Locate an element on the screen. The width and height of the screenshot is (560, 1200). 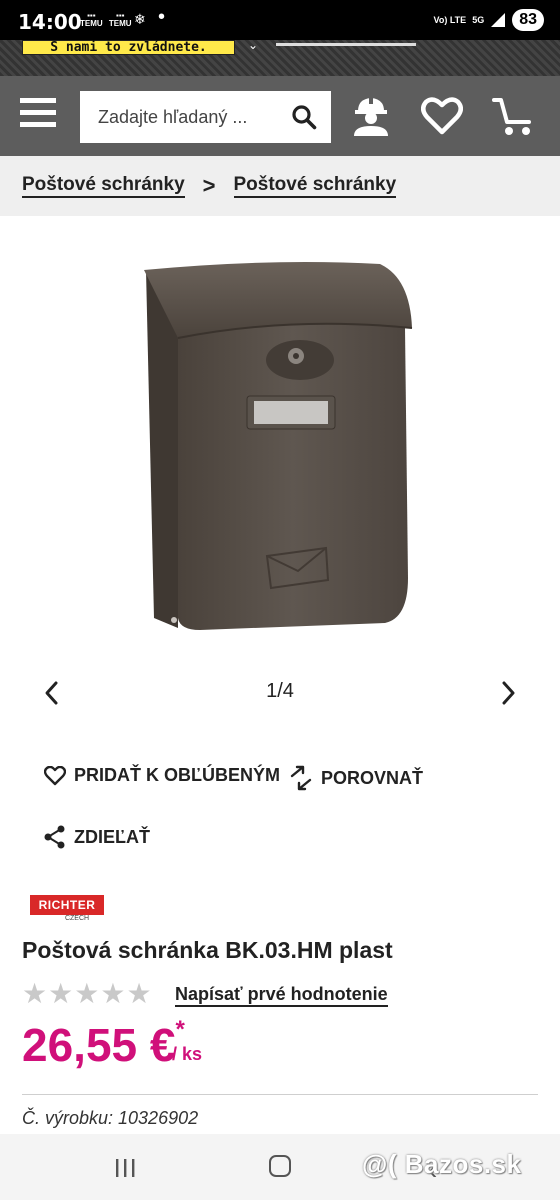
promo-divider is located at coordinates (346, 44).